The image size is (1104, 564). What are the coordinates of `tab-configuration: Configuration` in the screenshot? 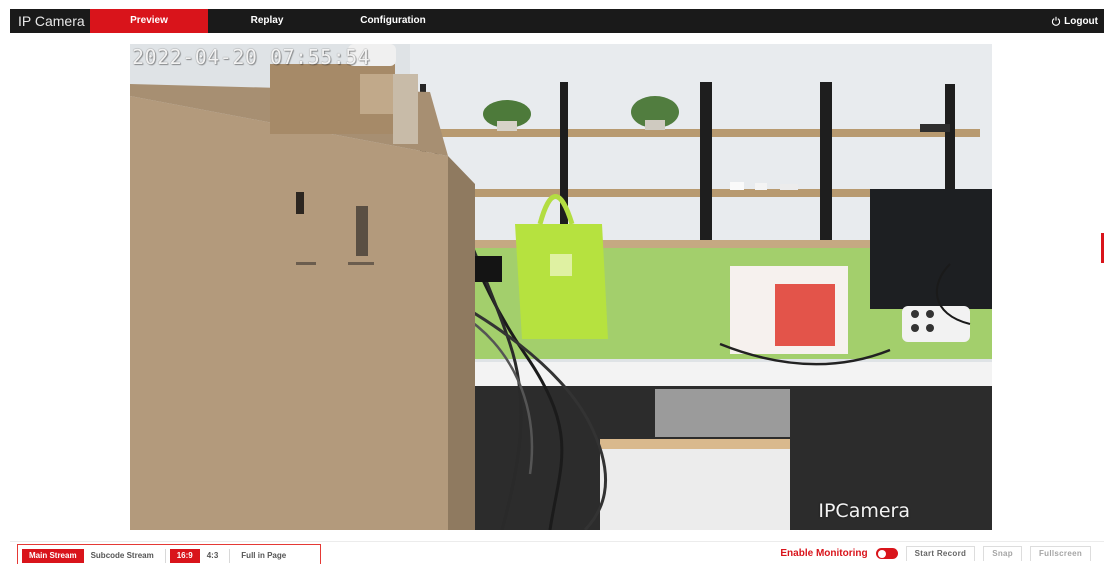 It's located at (393, 21).